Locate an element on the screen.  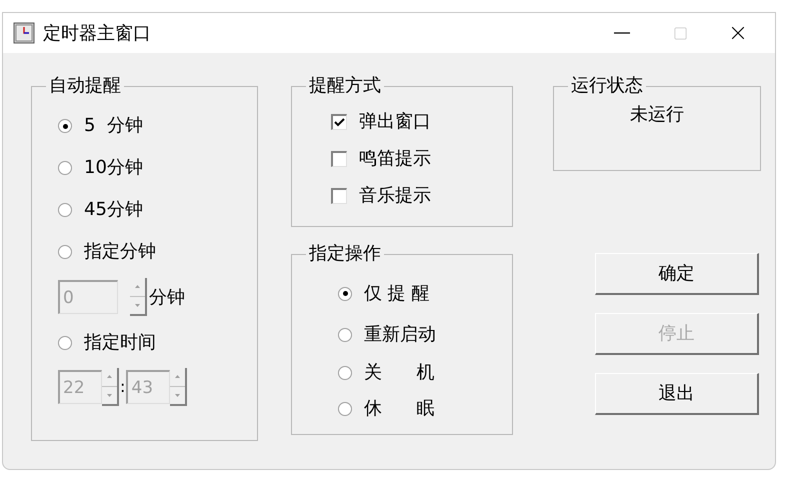
minimize-icon is located at coordinates (622, 33).